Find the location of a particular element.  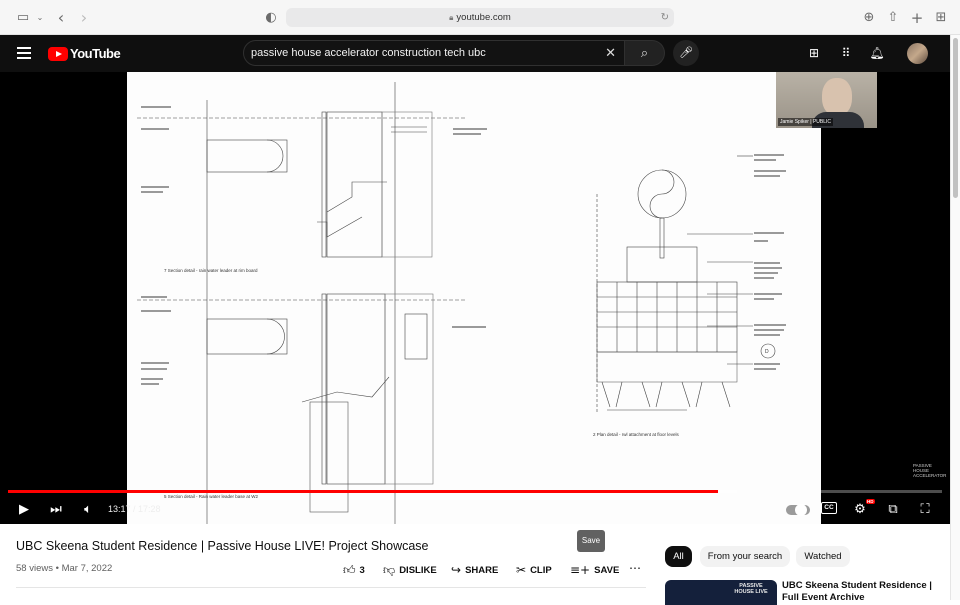

address-bar: 🔒︎ youtube.com ↻ is located at coordinates (480, 17).